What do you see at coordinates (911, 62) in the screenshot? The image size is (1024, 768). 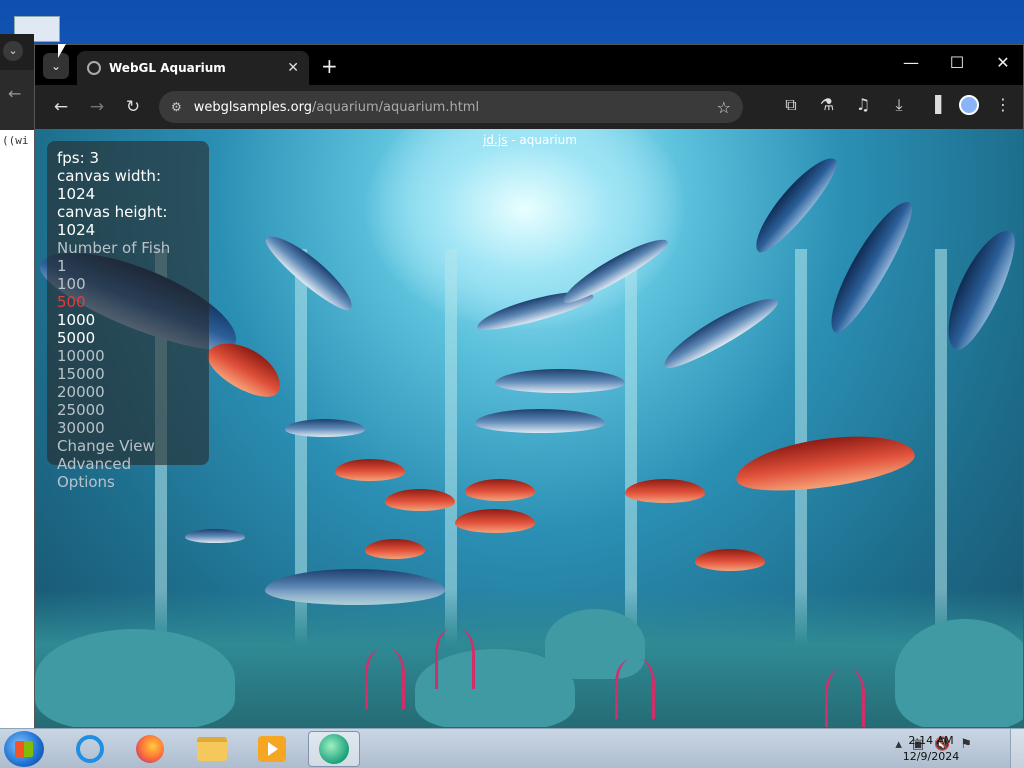 I see `minimize-icon: —` at bounding box center [911, 62].